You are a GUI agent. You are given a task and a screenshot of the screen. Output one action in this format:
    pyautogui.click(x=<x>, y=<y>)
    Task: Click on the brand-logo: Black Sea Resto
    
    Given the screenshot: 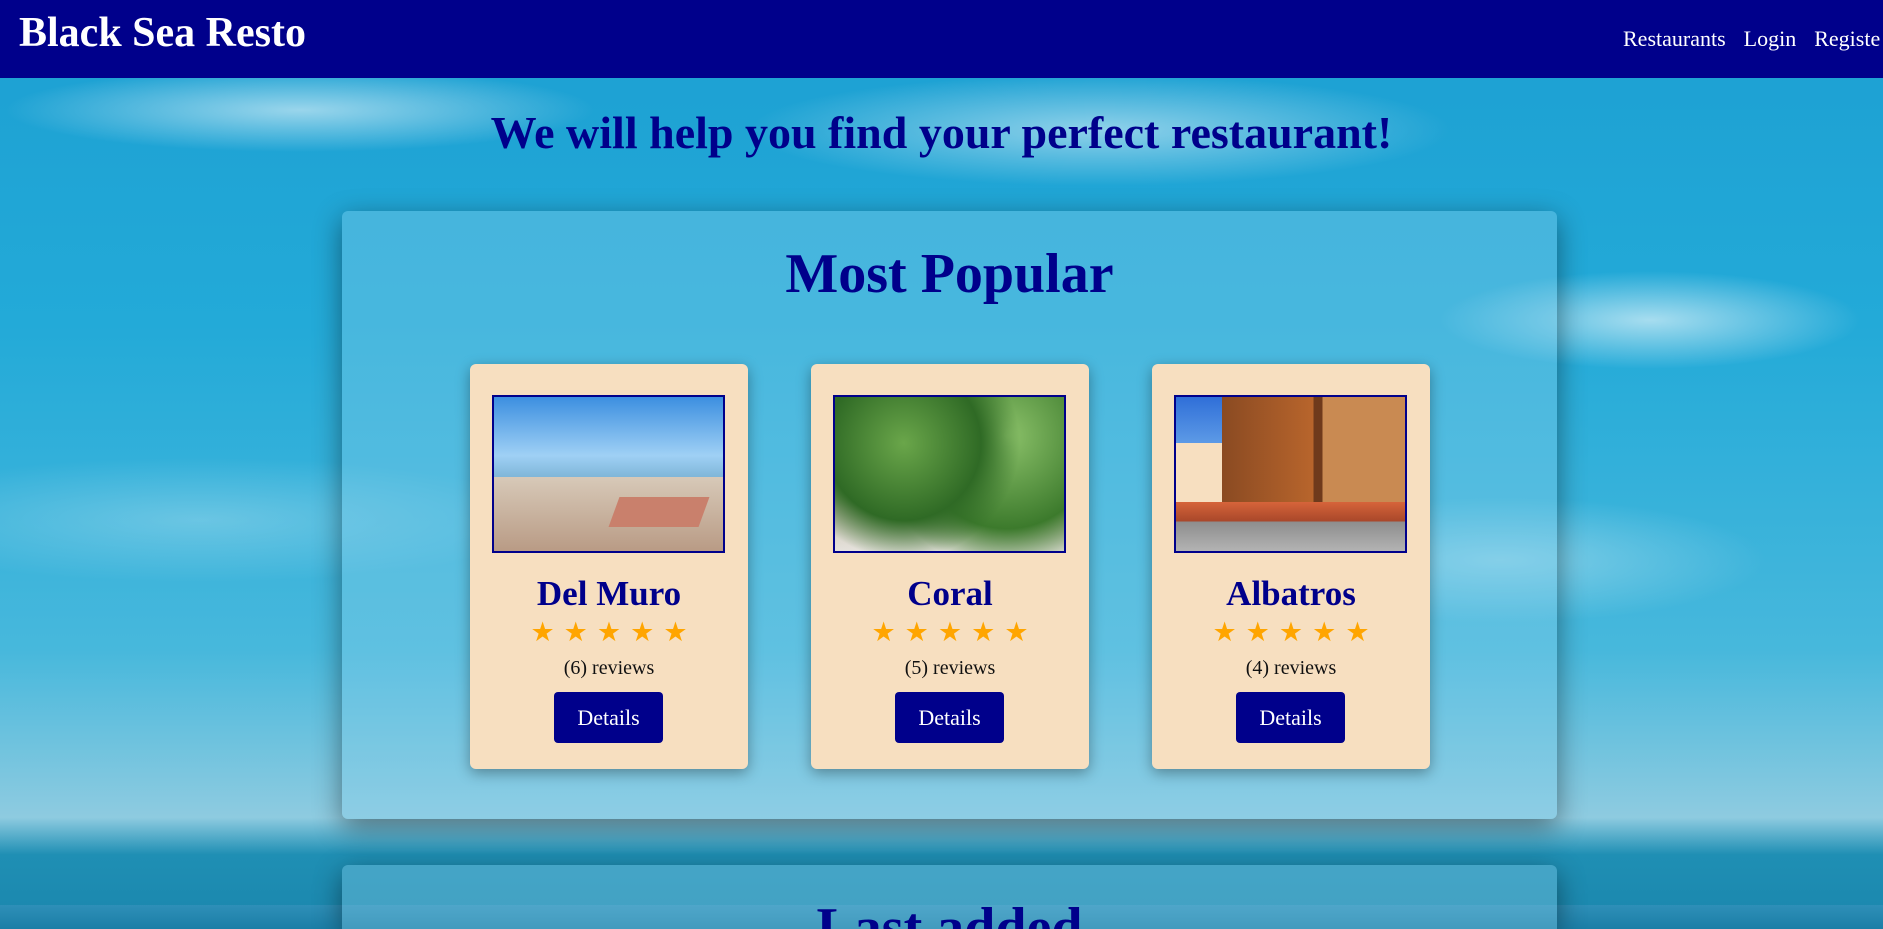 What is the action you would take?
    pyautogui.click(x=162, y=33)
    